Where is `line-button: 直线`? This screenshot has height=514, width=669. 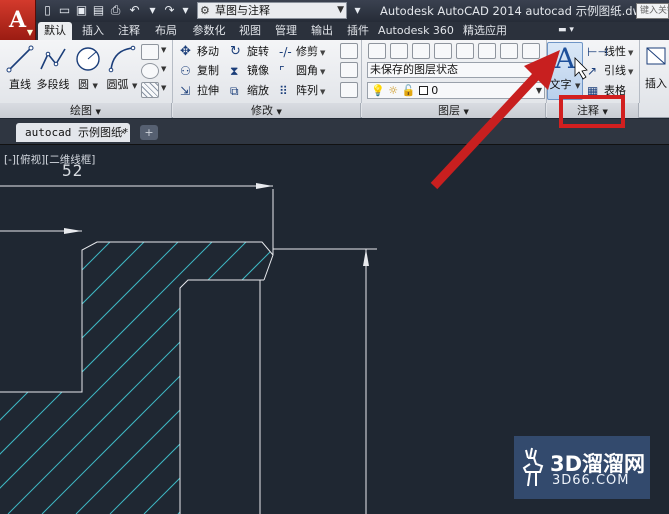 line-button: 直线 is located at coordinates (20, 71).